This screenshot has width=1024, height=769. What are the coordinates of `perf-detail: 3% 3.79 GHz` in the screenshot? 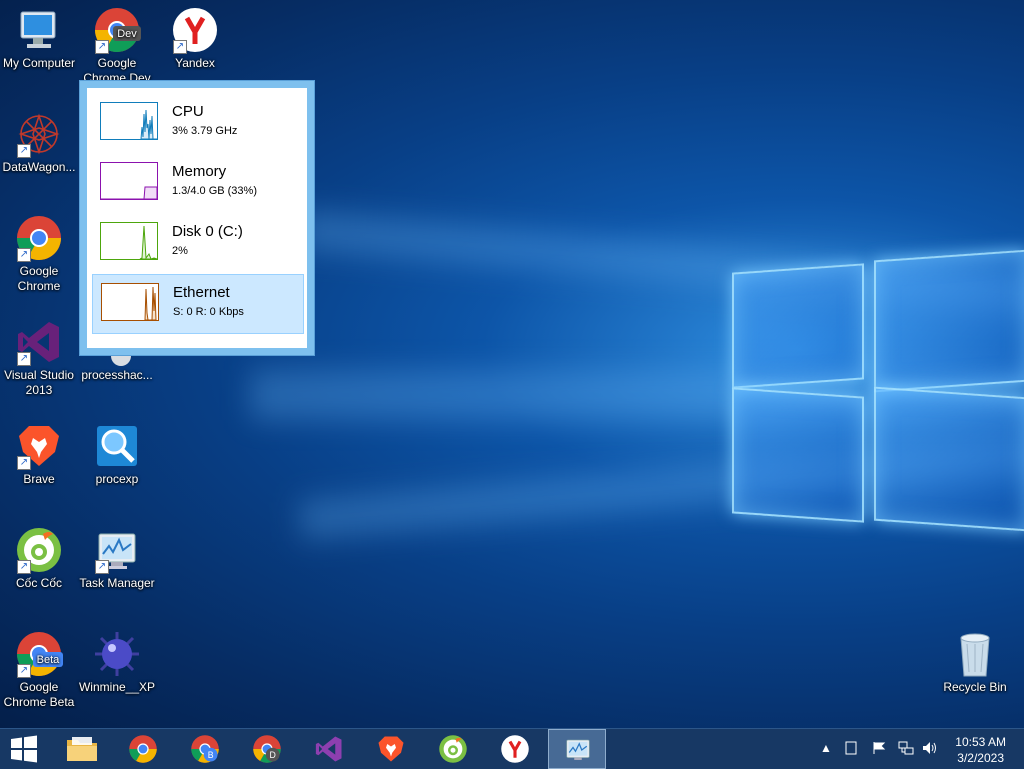 It's located at (205, 131).